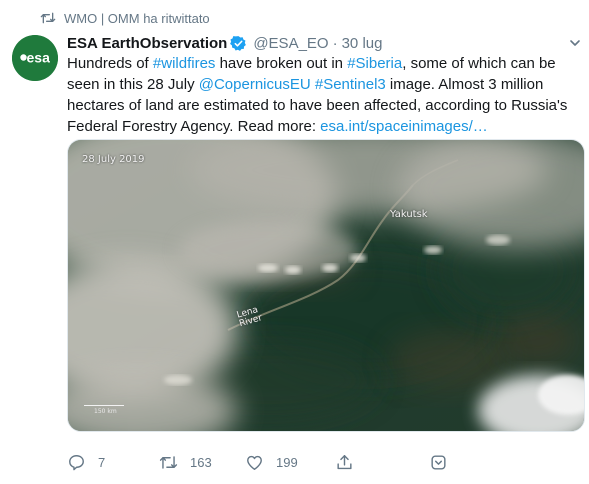 This screenshot has height=484, width=589. Describe the element at coordinates (133, 84) in the screenshot. I see `text-run: seen in this 28 July` at that location.